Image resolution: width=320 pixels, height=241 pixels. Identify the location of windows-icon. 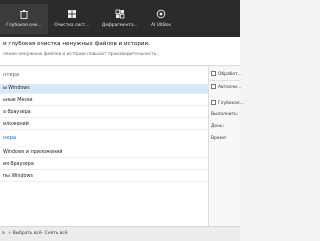
(72, 14).